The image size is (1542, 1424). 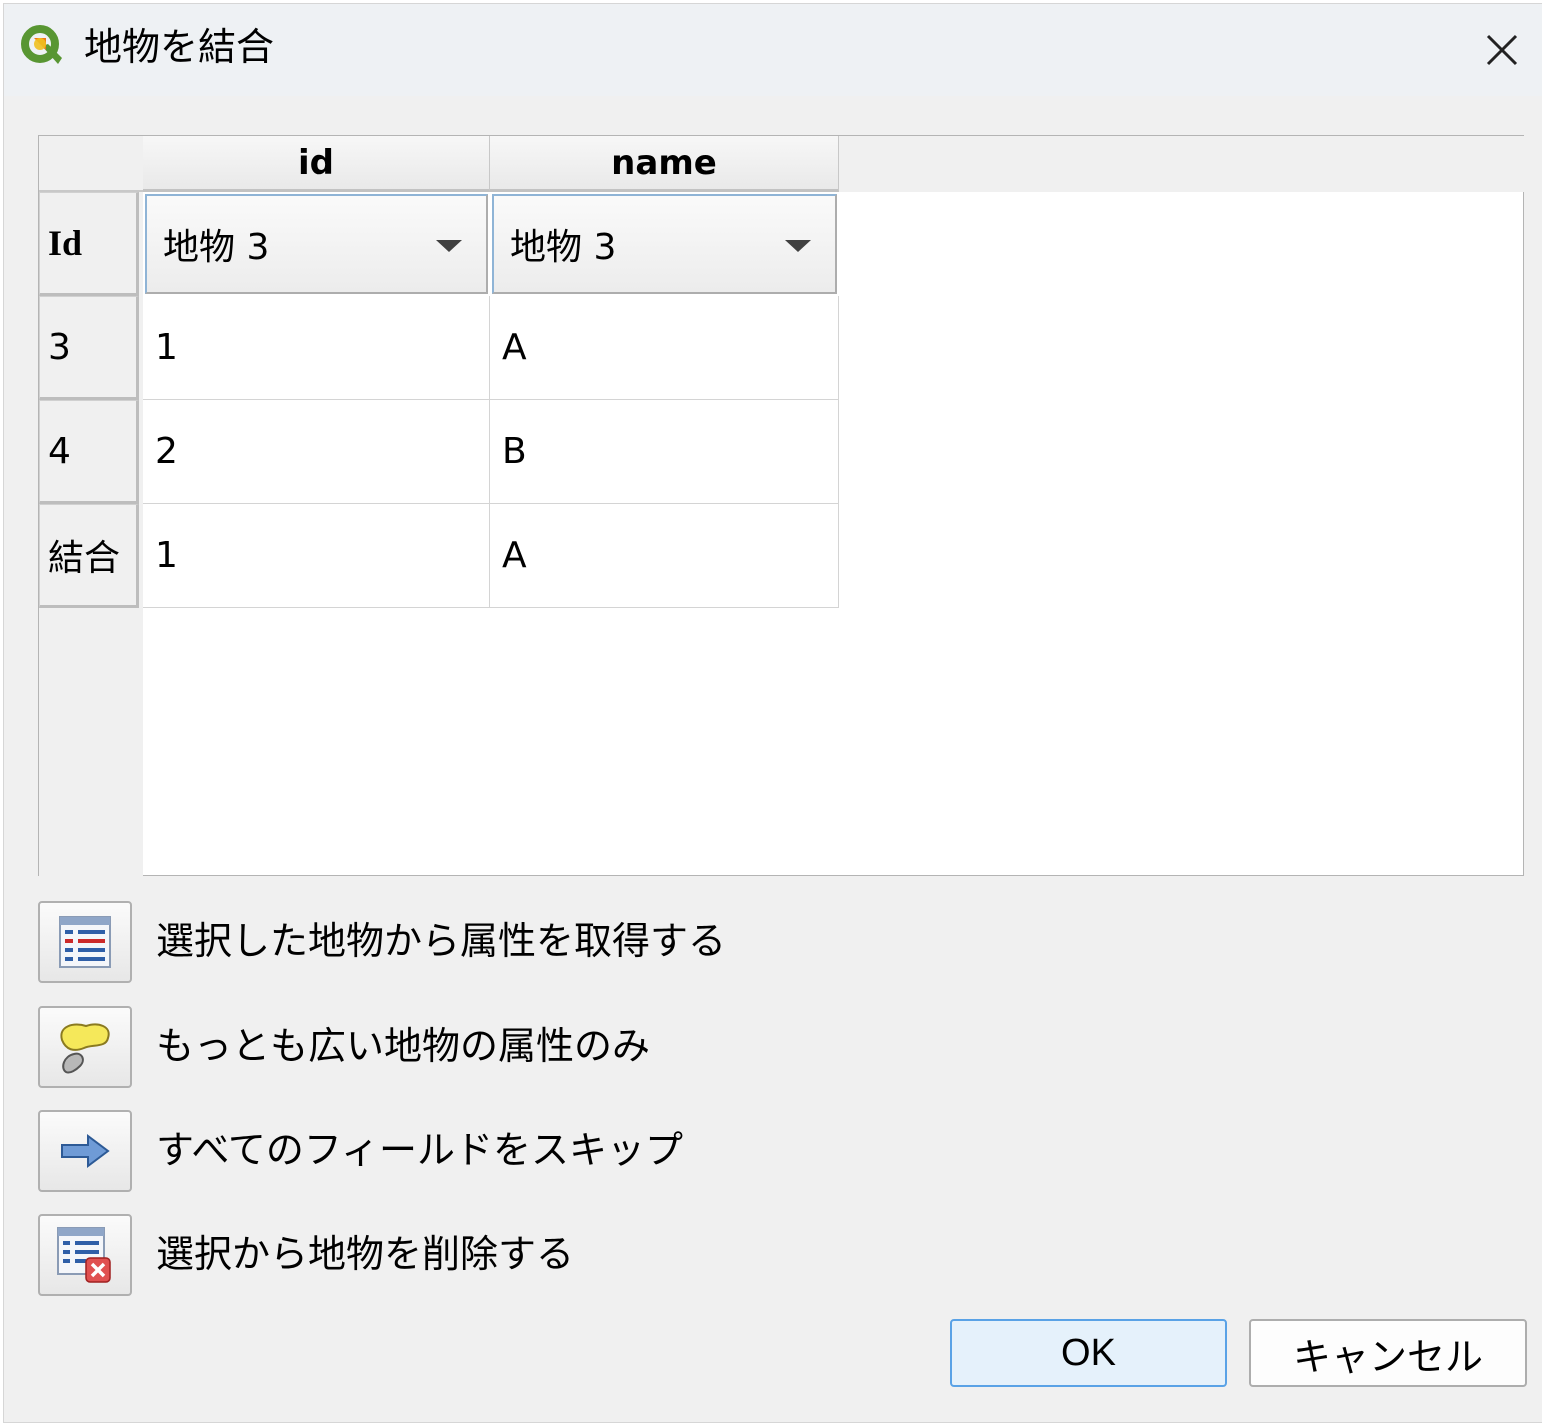 What do you see at coordinates (41, 44) in the screenshot?
I see `qgis-logo-icon` at bounding box center [41, 44].